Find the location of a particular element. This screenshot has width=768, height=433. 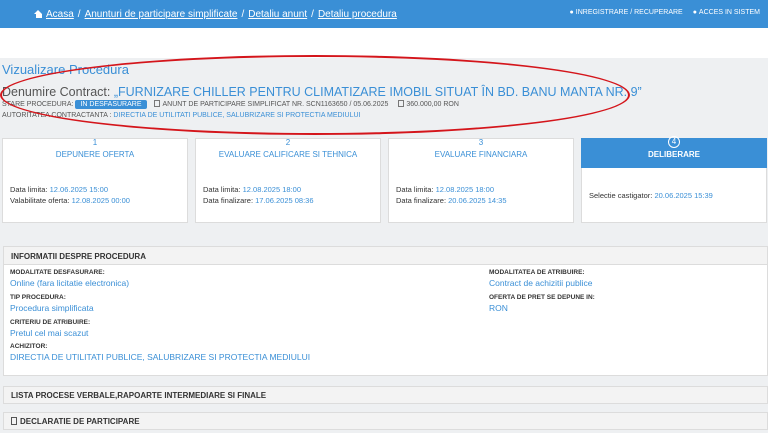

status-label: STARE PROCEDURA: is located at coordinates (38, 104).